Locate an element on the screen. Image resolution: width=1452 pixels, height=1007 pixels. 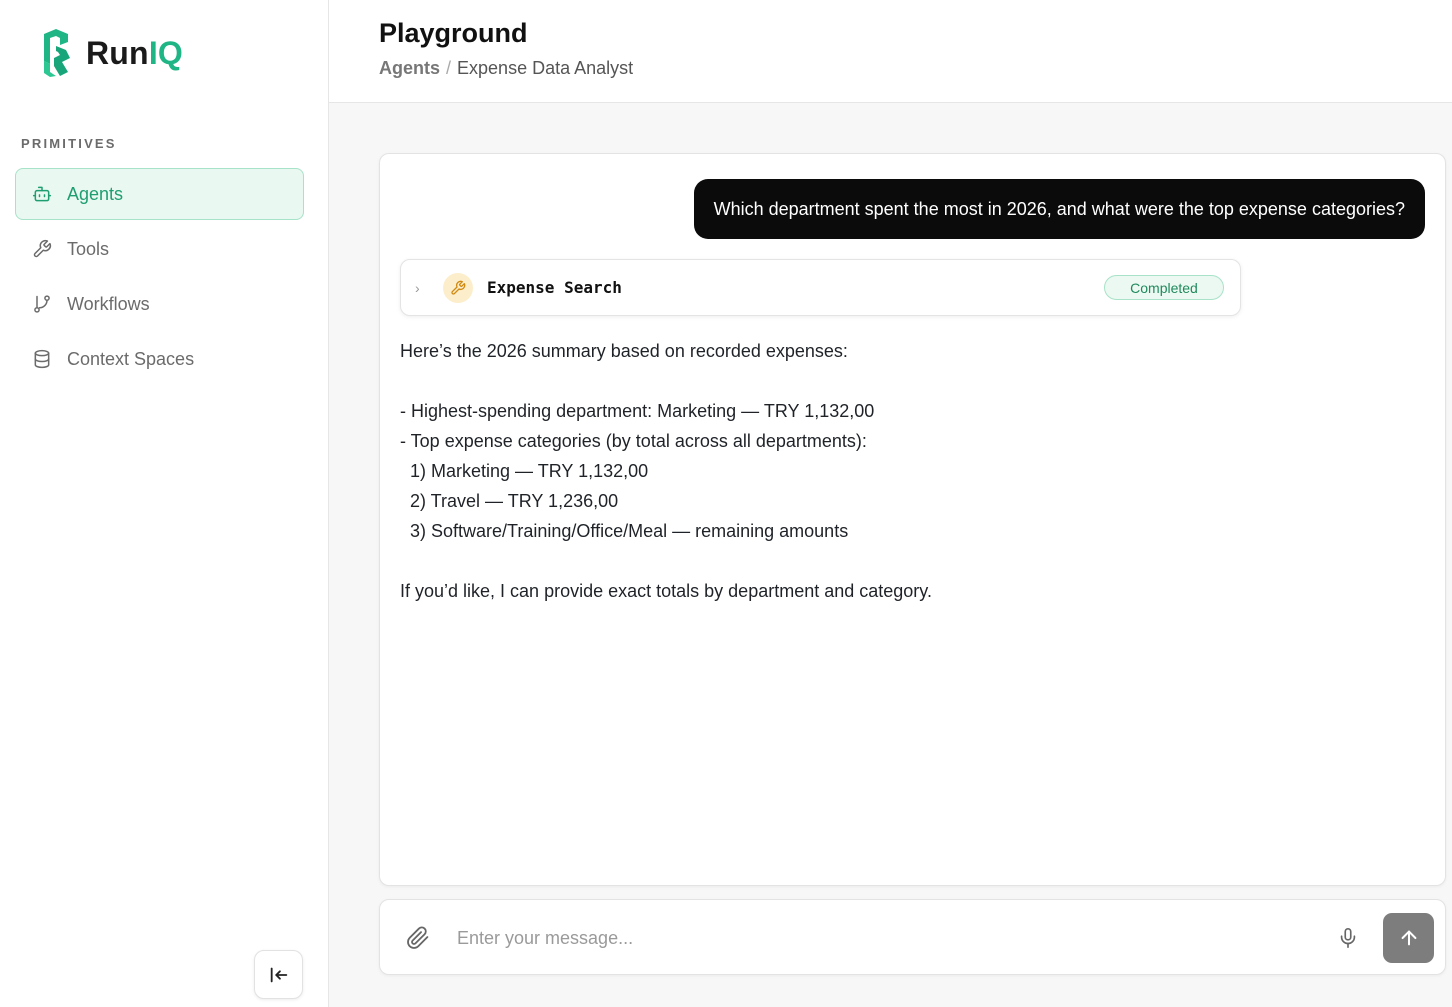
tool-name: Expense Search is located at coordinates (554, 287).